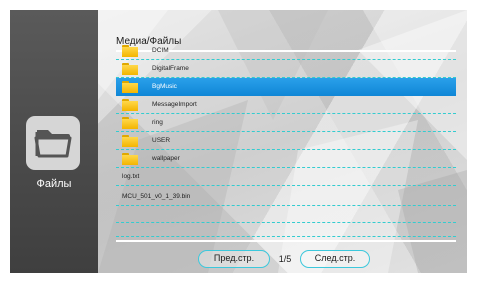  What do you see at coordinates (286, 51) in the screenshot?
I see `list-item-folder: DCIM` at bounding box center [286, 51].